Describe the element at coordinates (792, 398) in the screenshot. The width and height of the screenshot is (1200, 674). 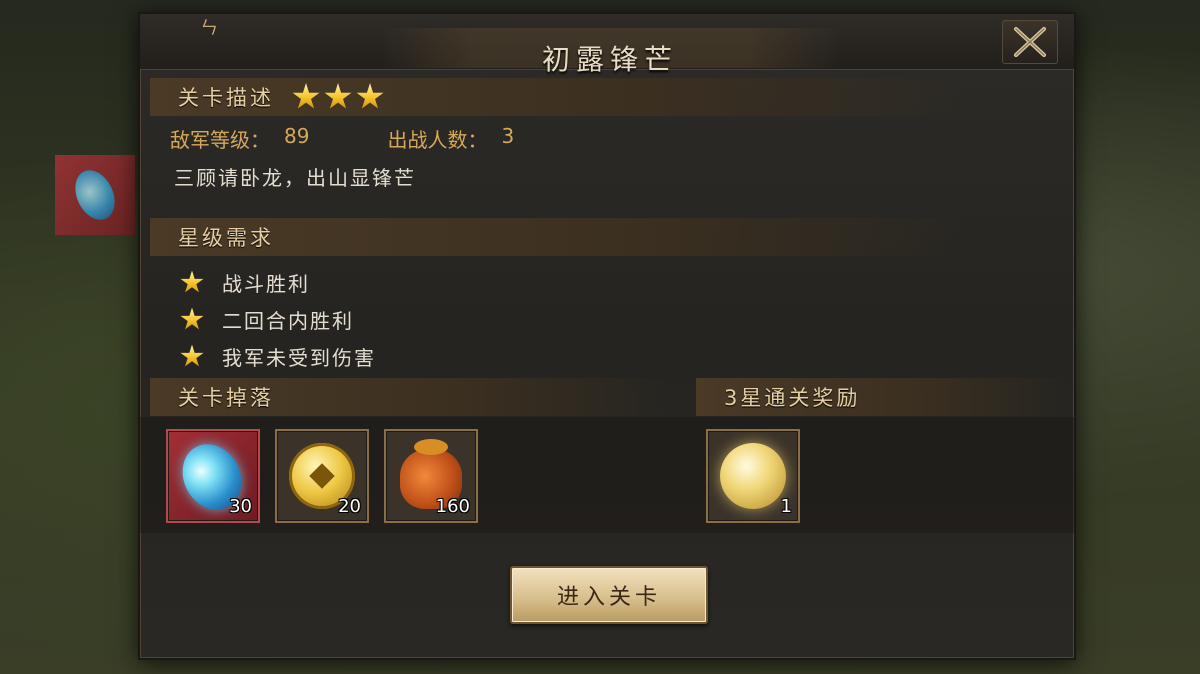
I see `reward-label: 3星通关奖励` at that location.